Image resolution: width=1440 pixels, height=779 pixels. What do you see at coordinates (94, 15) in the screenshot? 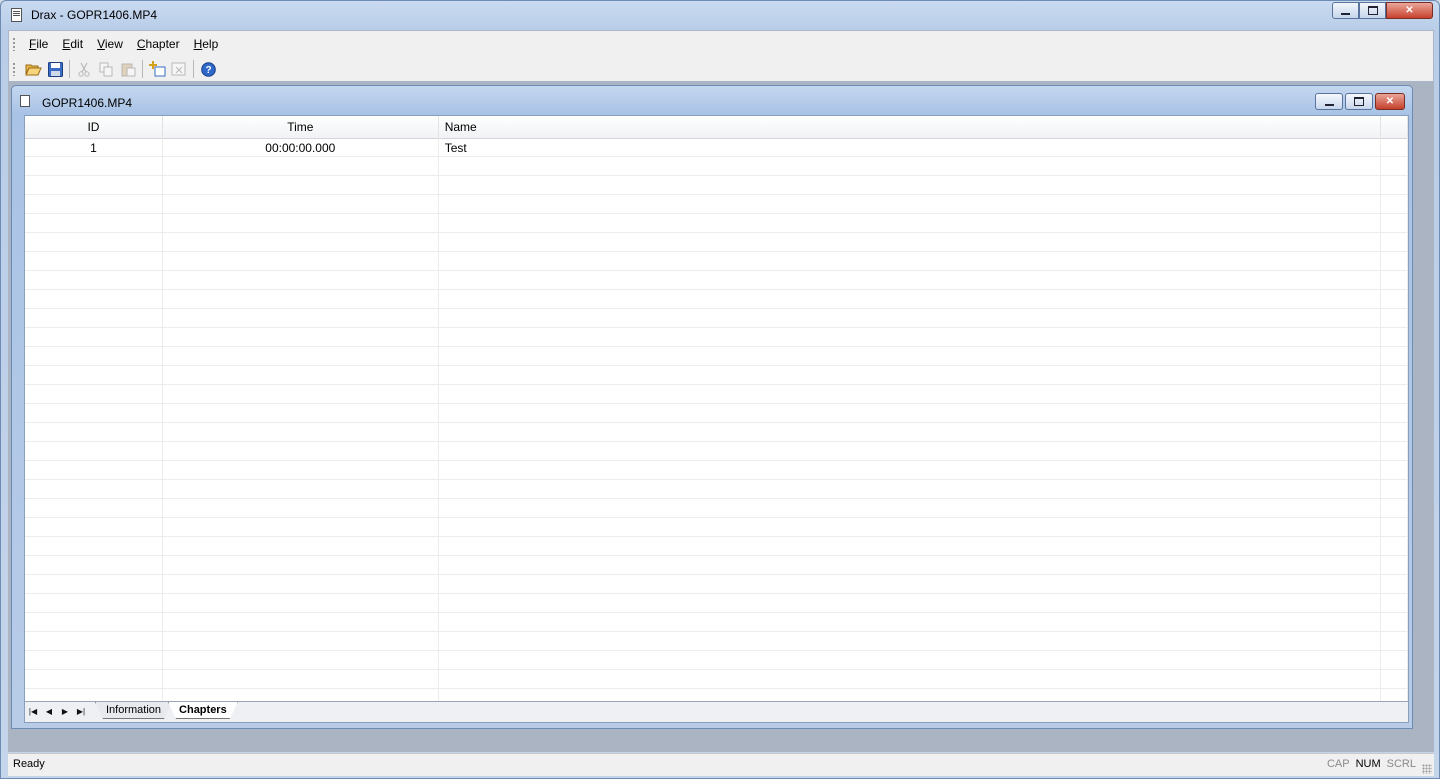
I see `app-title: Drax - GOPR1406.MP4` at bounding box center [94, 15].